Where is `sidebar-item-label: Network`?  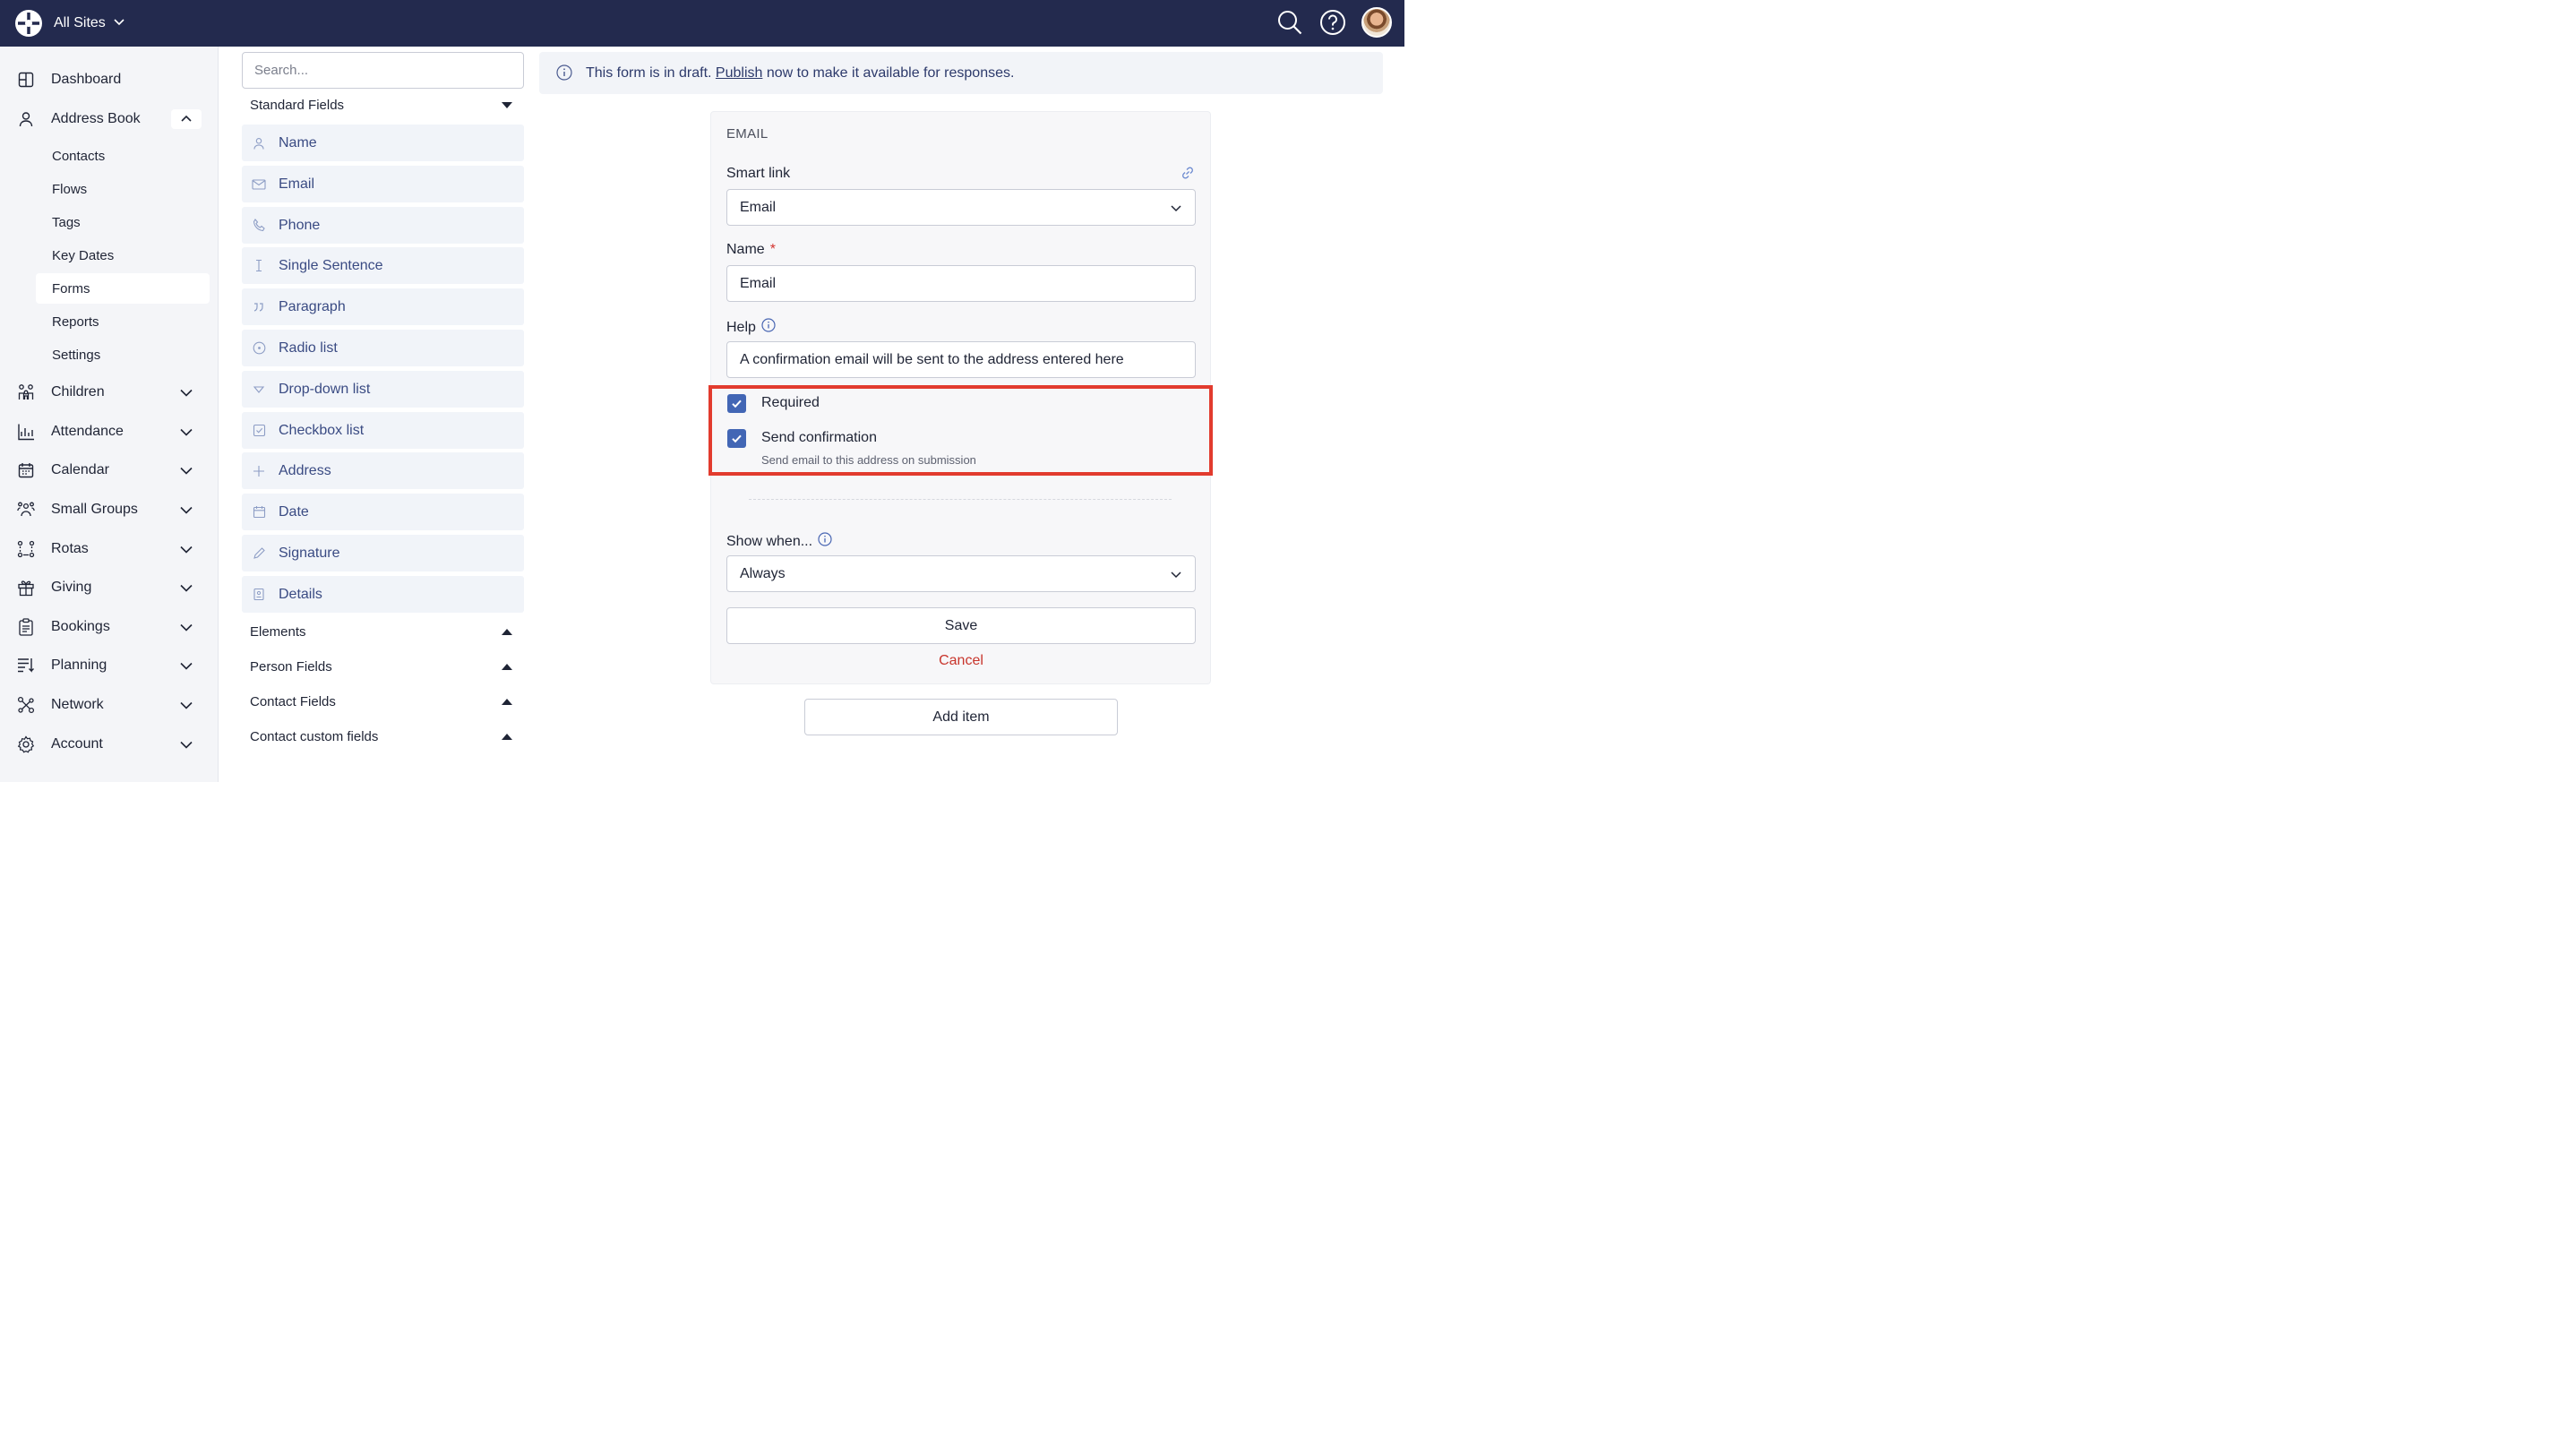
sidebar-item-label: Network is located at coordinates (77, 704).